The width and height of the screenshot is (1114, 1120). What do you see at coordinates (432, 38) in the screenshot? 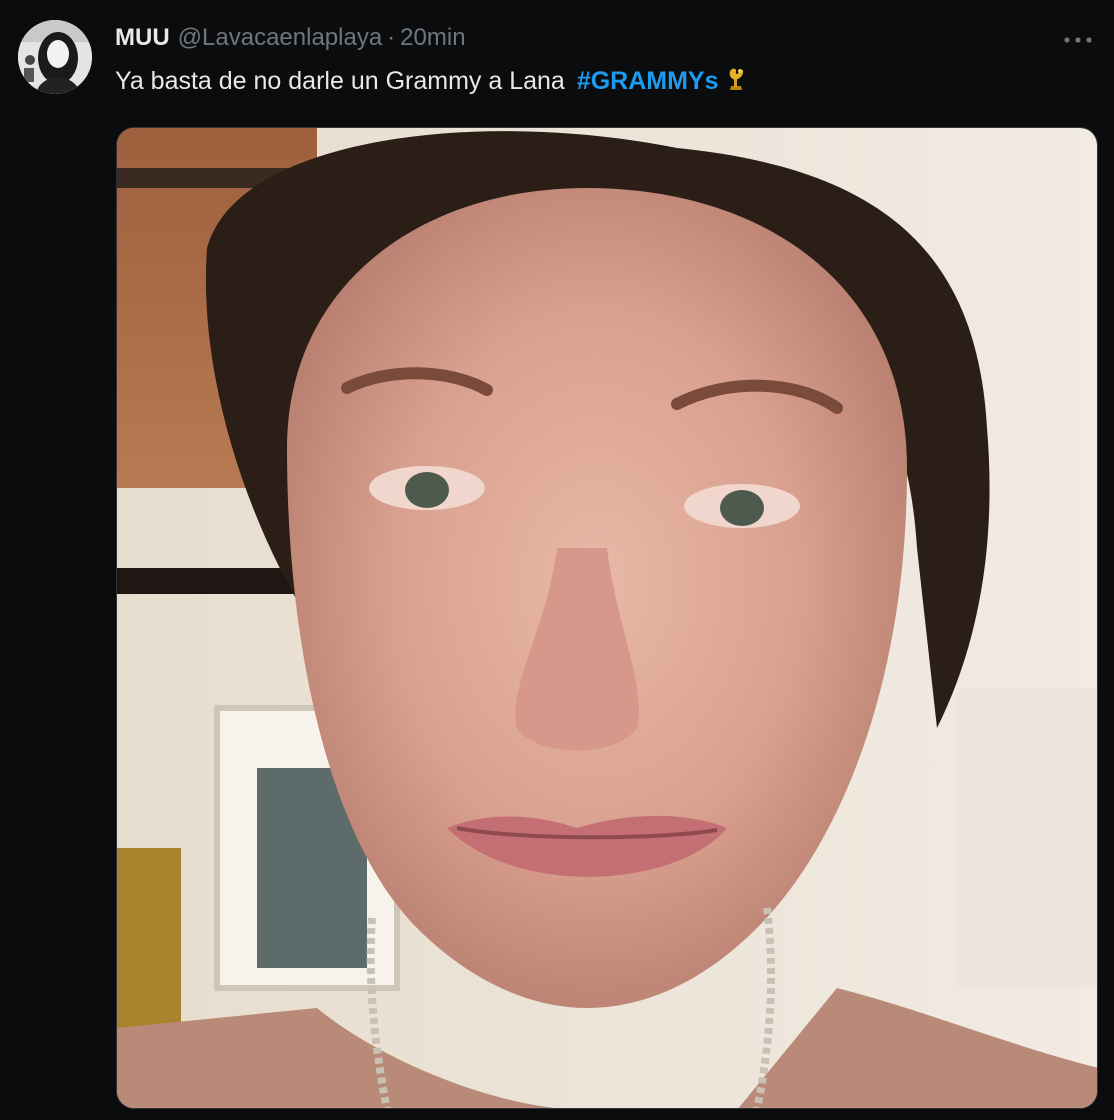
I see `timestamp: 20min` at bounding box center [432, 38].